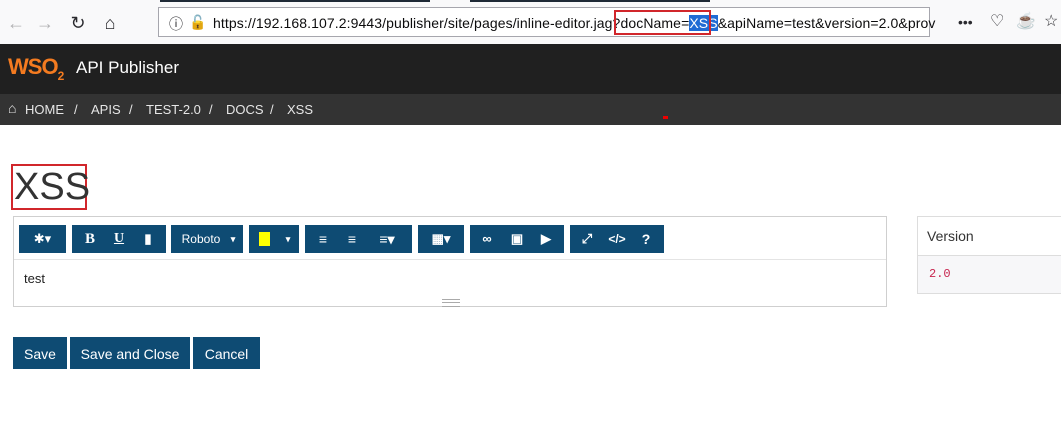  Describe the element at coordinates (530, 109) in the screenshot. I see `breadcrumb: ⌂ HOME / APIS / TEST-2.0 / DOCS / XSS` at that location.